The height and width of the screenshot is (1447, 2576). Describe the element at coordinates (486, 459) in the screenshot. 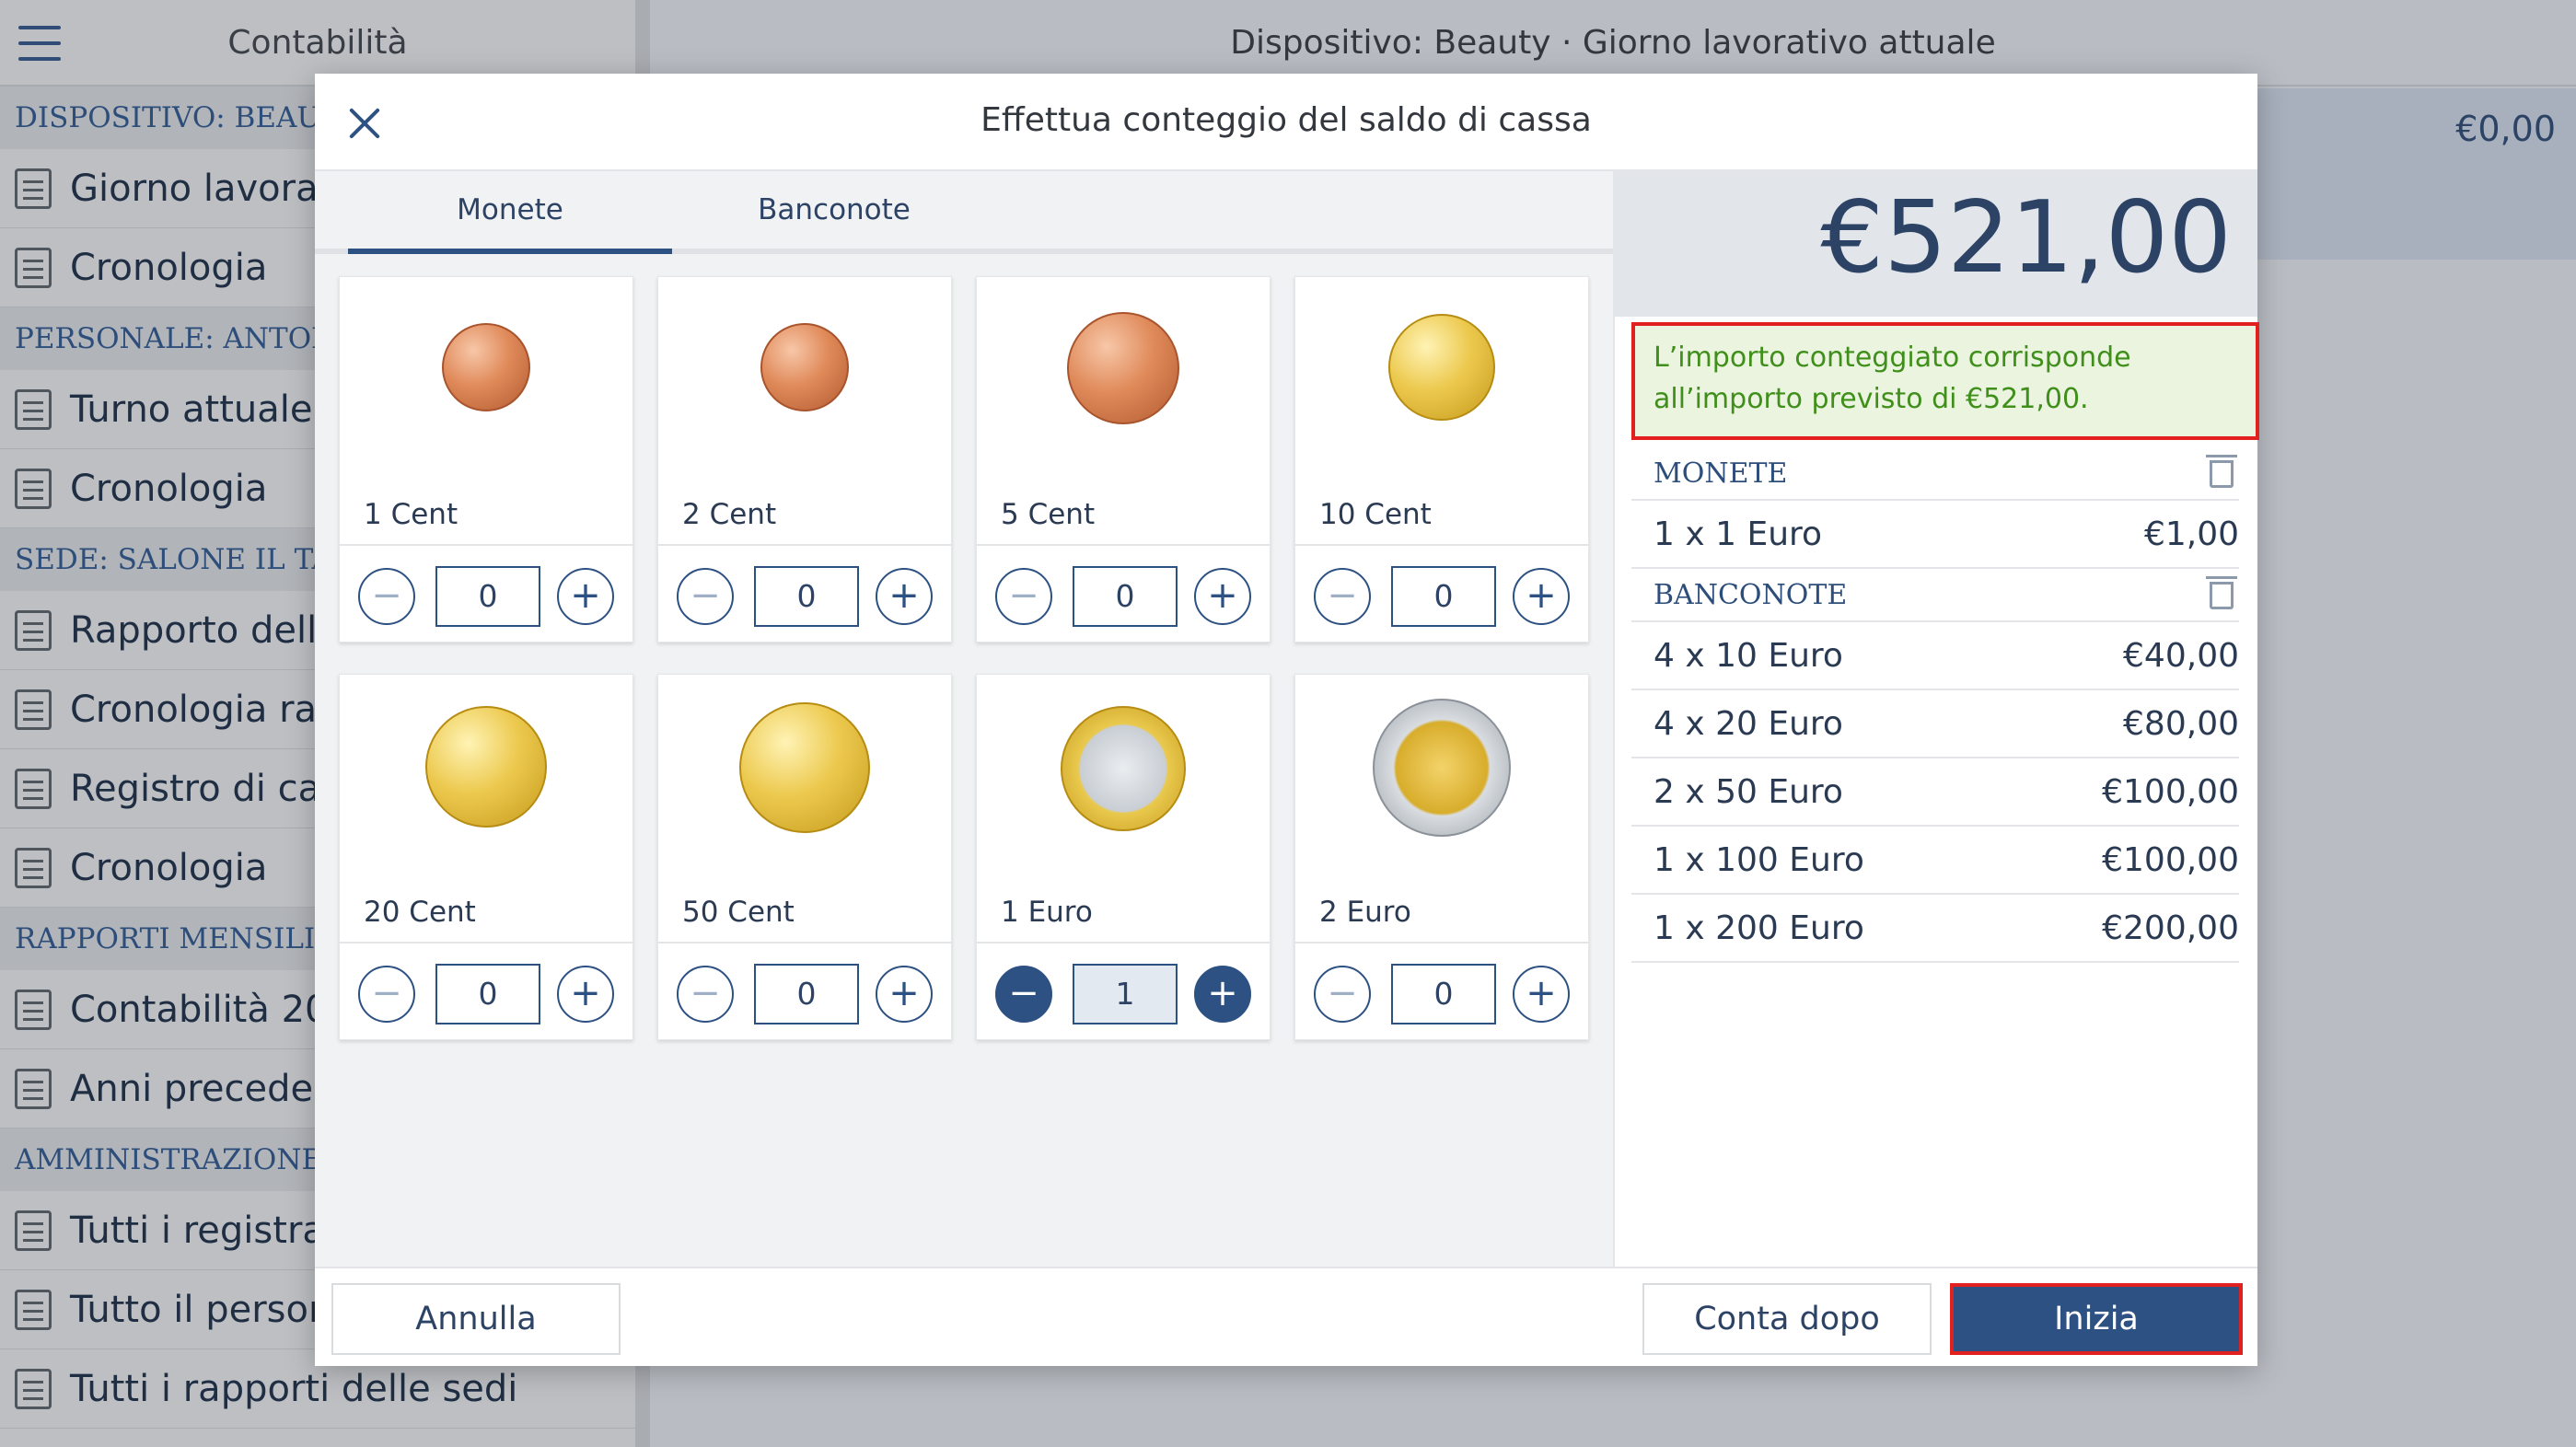

I see `coin-card: 1 Cent − 0 +` at that location.